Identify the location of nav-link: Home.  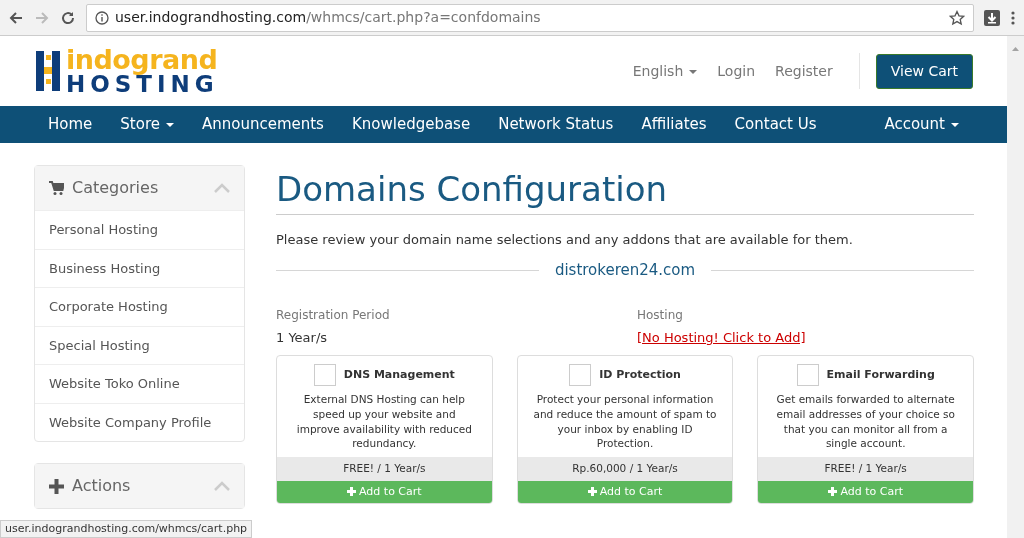
(70, 124).